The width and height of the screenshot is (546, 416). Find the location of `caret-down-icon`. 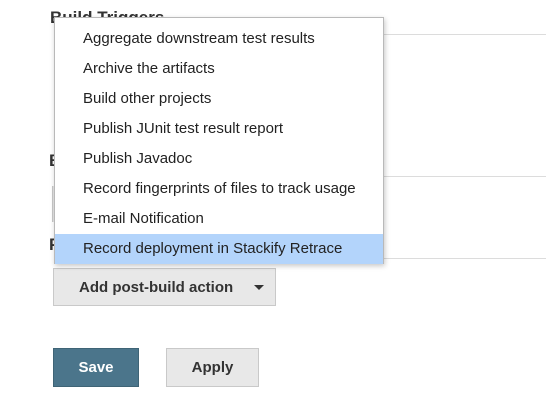

caret-down-icon is located at coordinates (259, 287).